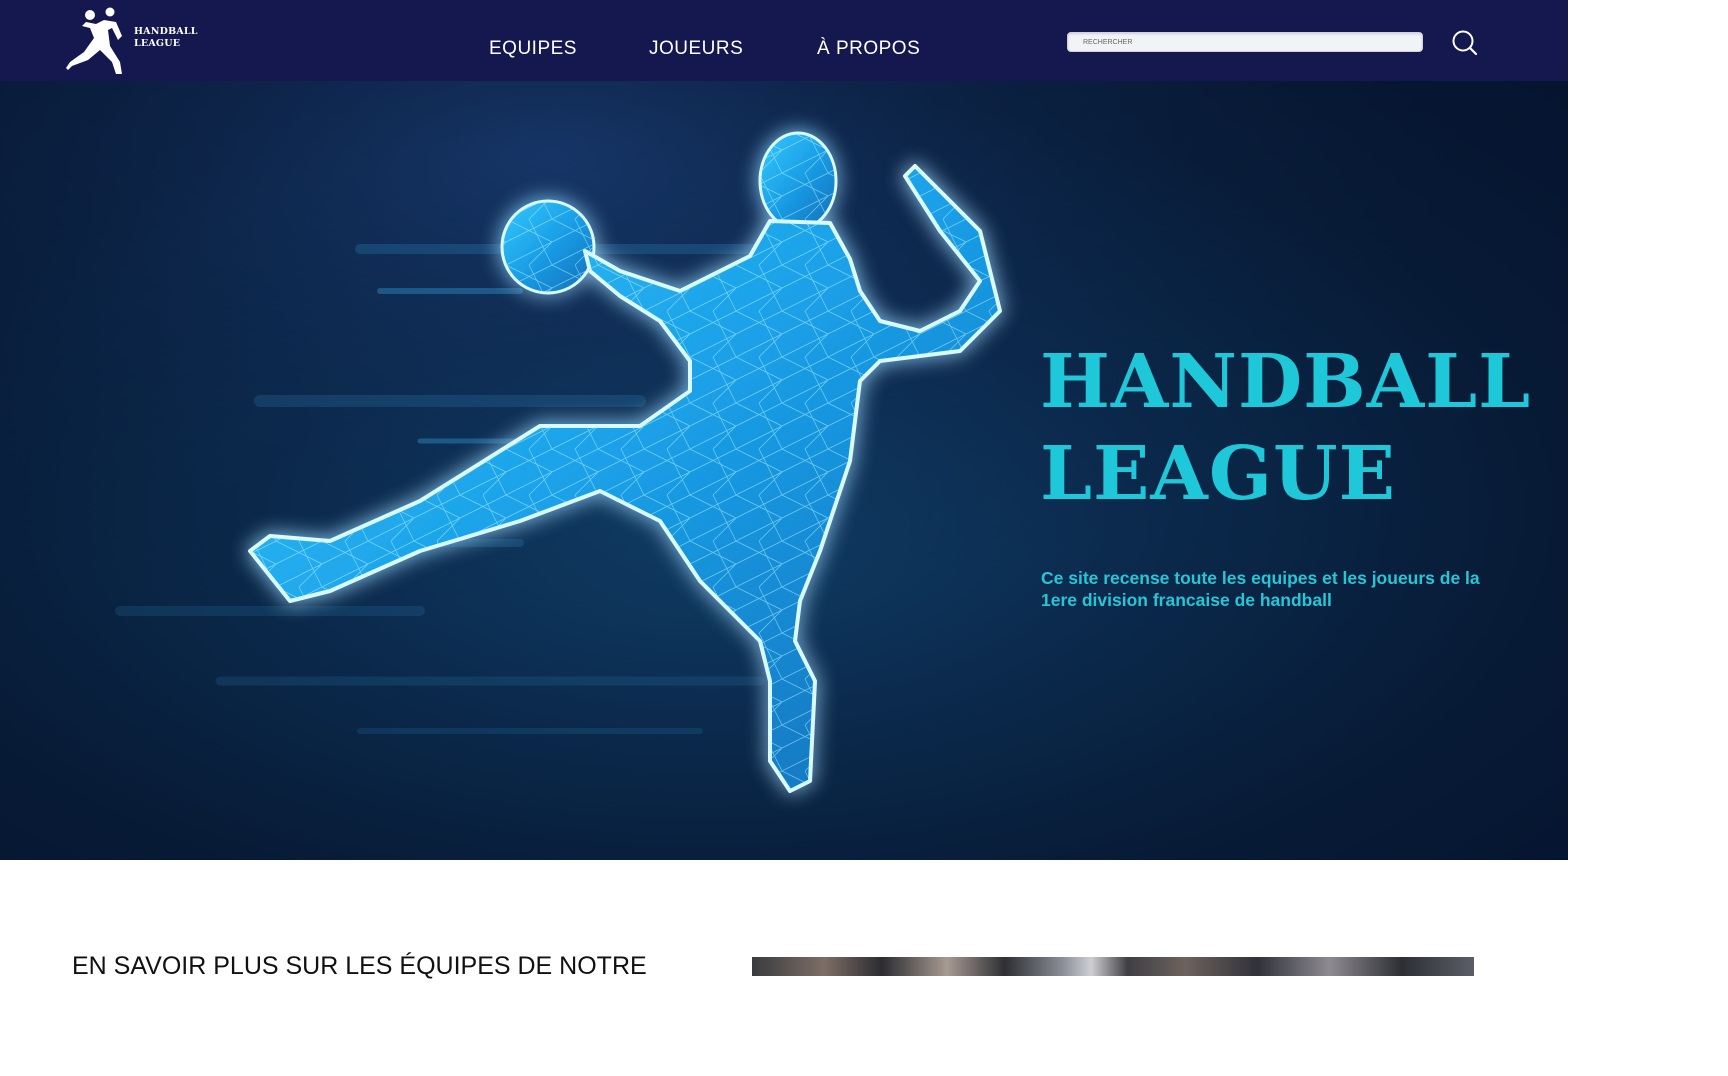 The width and height of the screenshot is (1728, 1076). What do you see at coordinates (868, 49) in the screenshot?
I see `nav-item-a-propos: À PROPOS` at bounding box center [868, 49].